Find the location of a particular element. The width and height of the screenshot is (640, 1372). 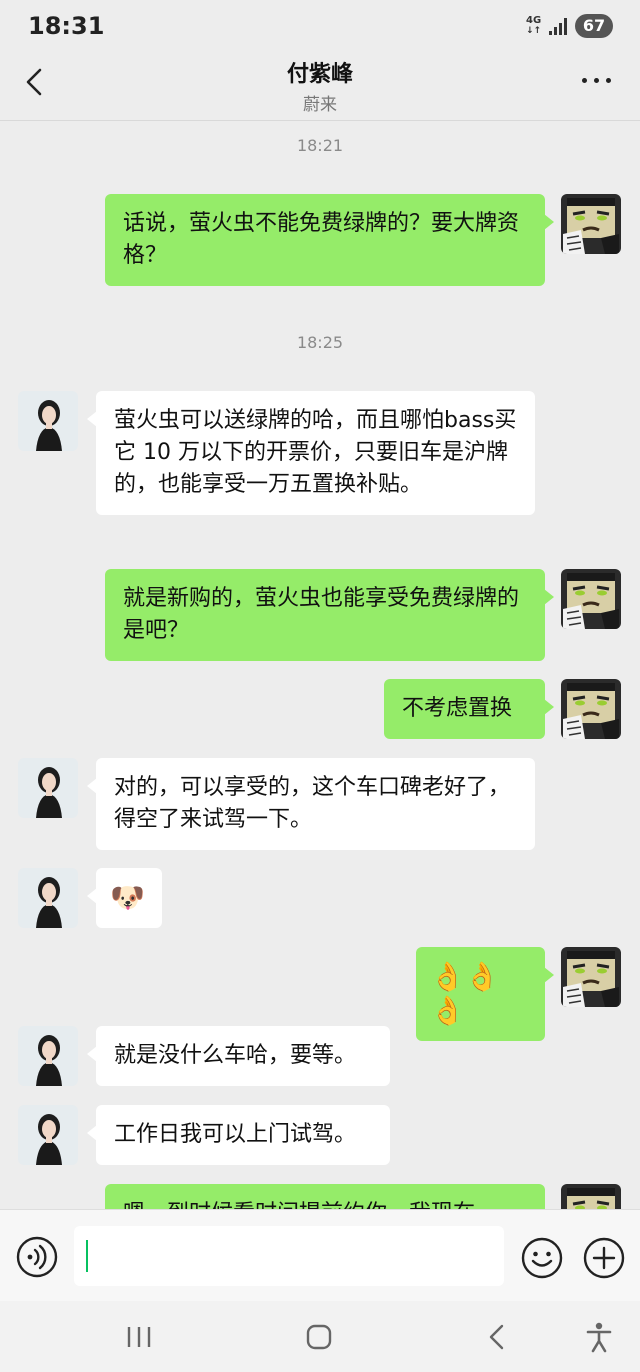

input-bar is located at coordinates (320, 1255).